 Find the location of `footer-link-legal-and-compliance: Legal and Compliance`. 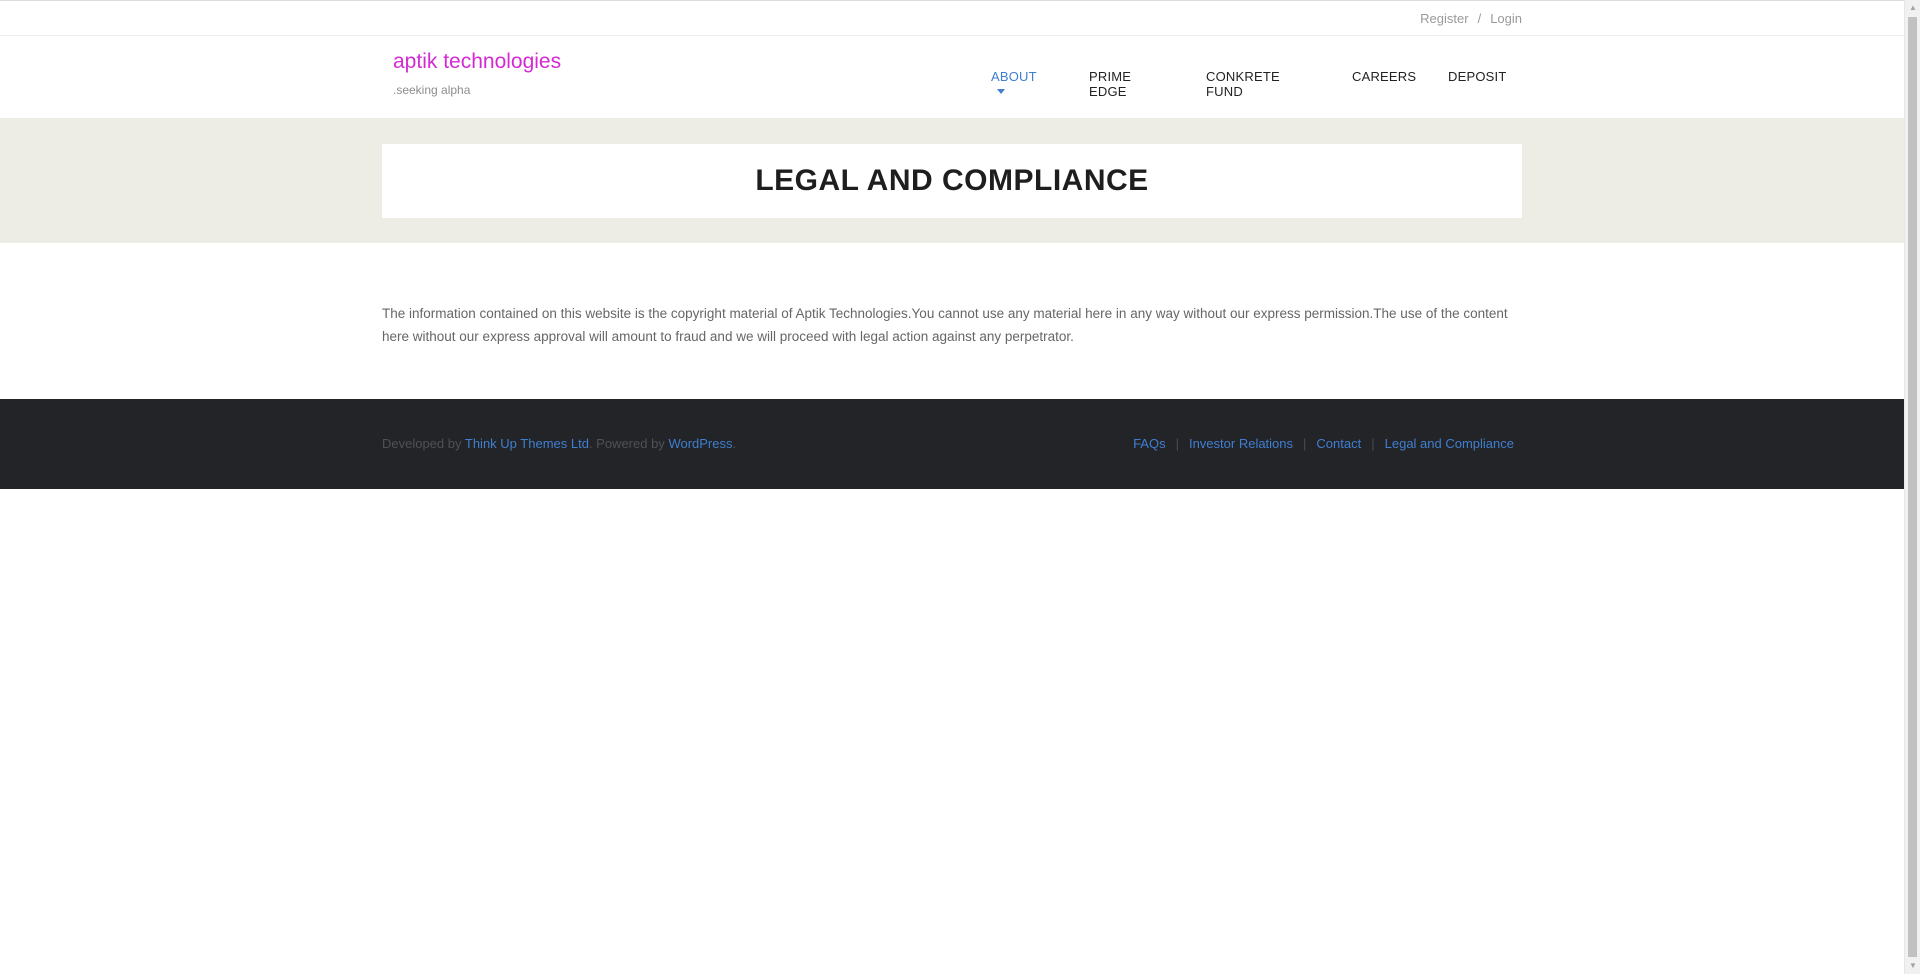

footer-link-legal-and-compliance: Legal and Compliance is located at coordinates (1449, 443).